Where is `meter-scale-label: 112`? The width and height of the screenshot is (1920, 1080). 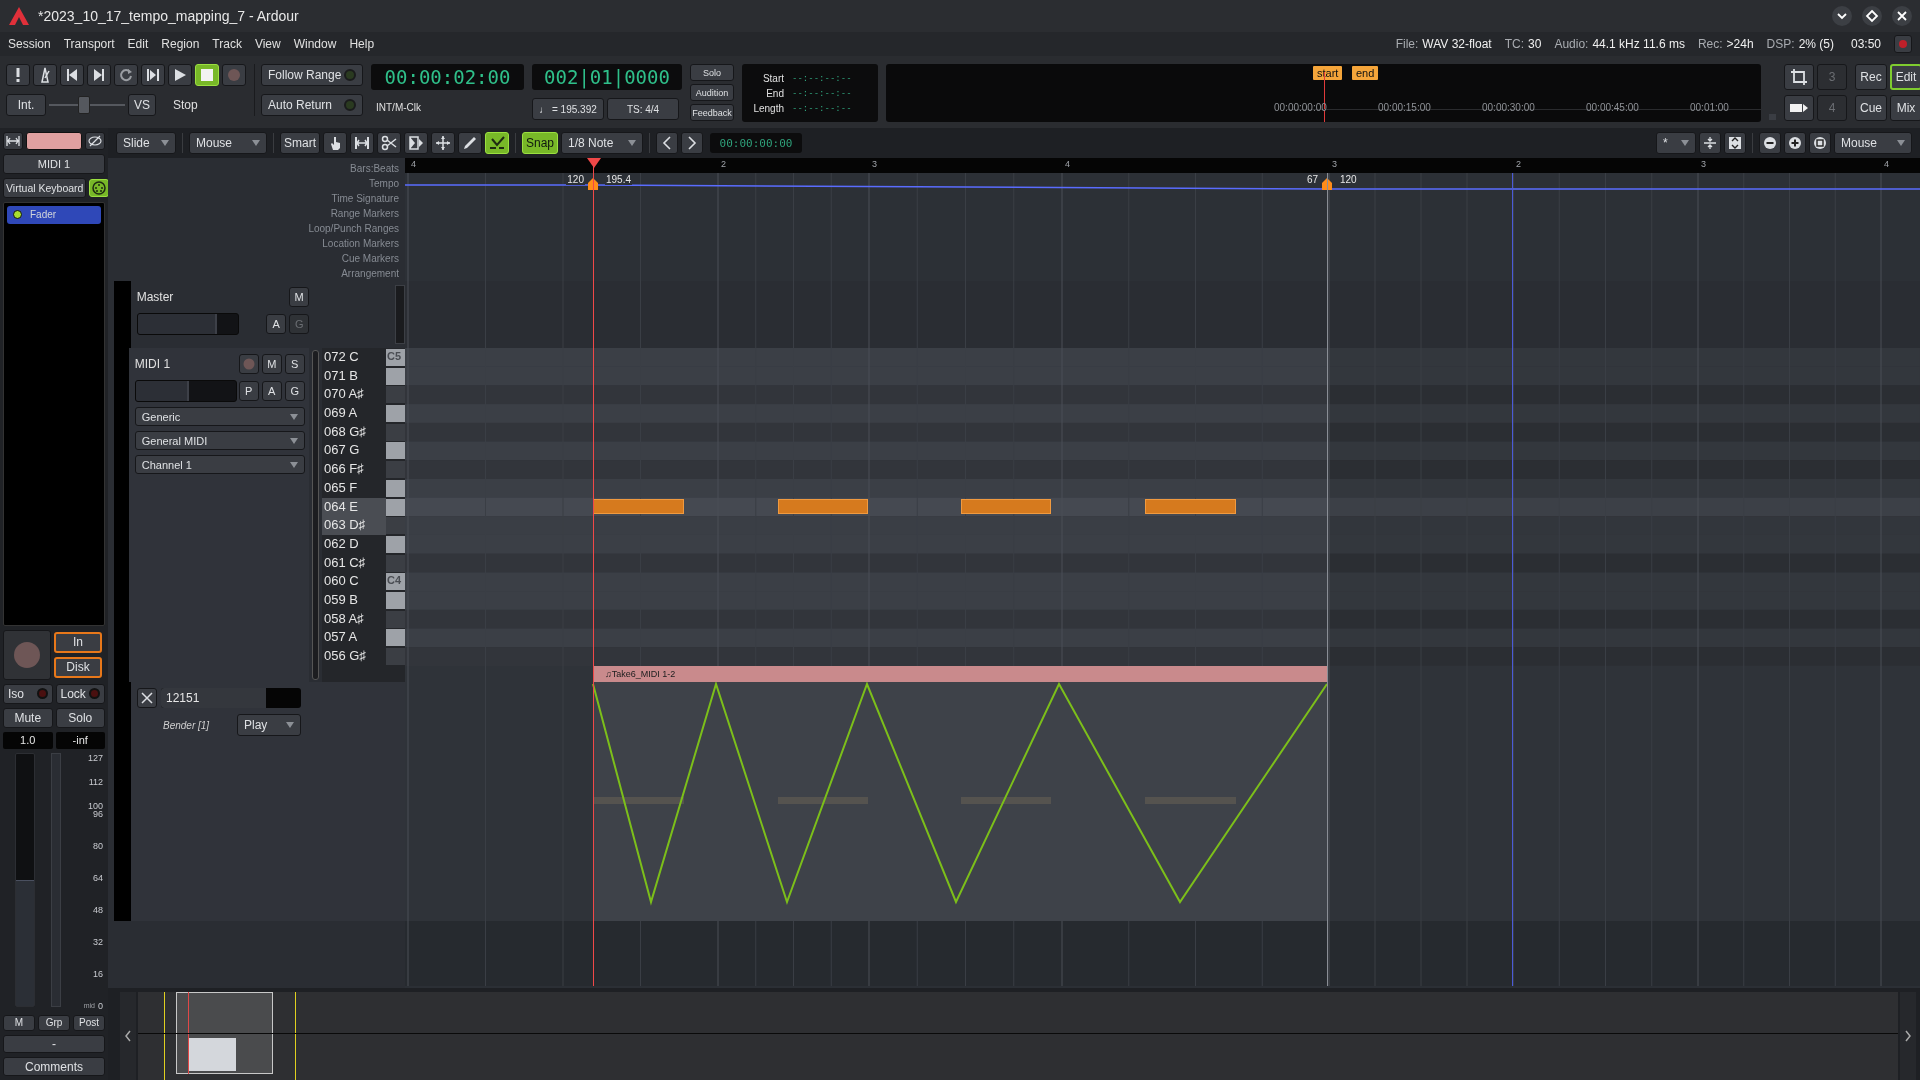 meter-scale-label: 112 is located at coordinates (95, 781).